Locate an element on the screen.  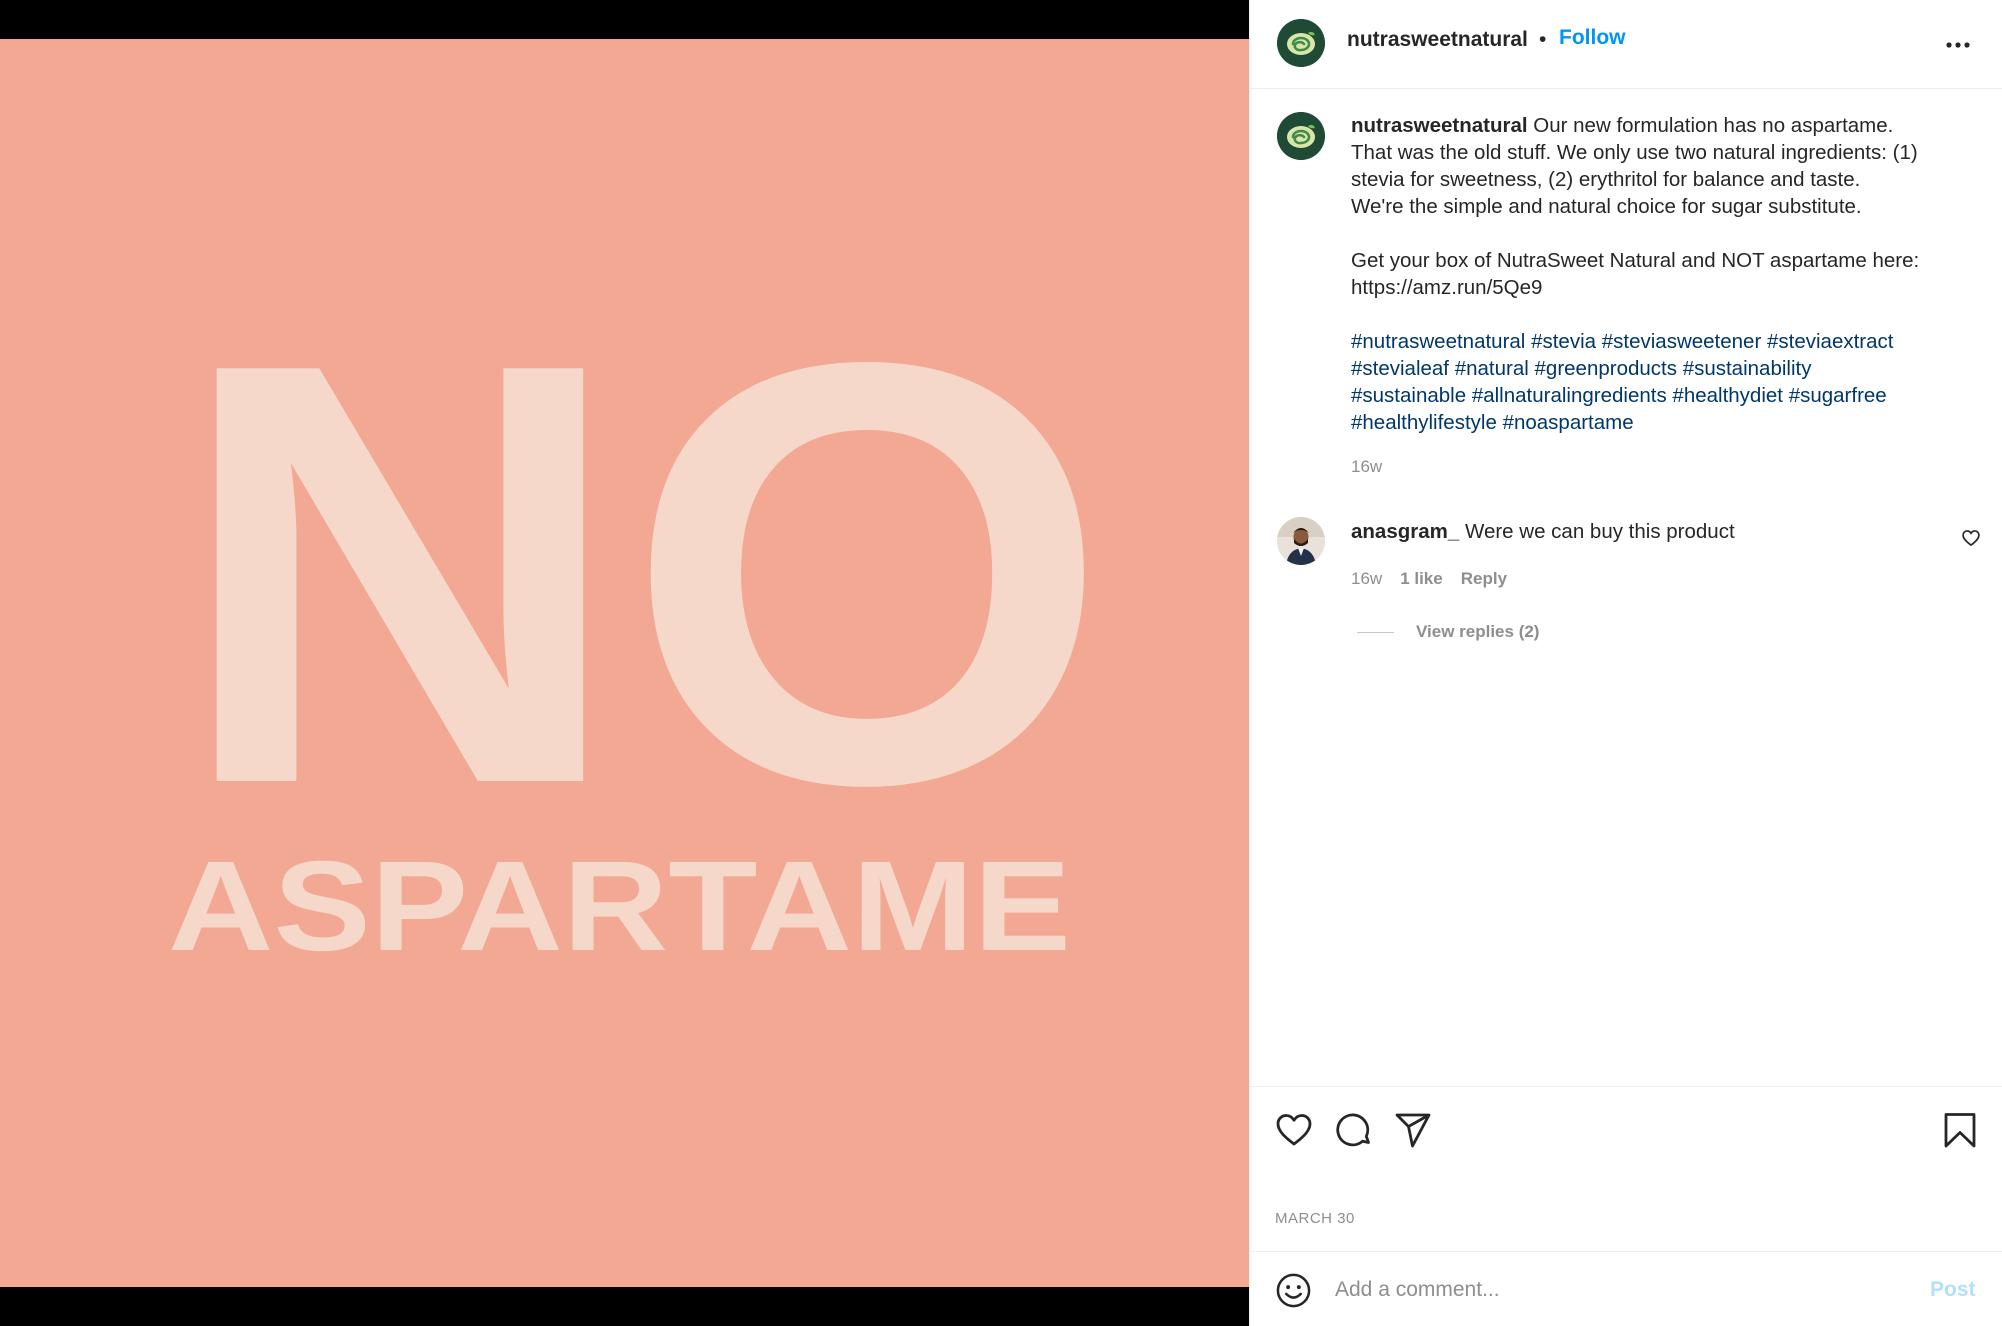
comment-icon-graphic is located at coordinates (1353, 1130).